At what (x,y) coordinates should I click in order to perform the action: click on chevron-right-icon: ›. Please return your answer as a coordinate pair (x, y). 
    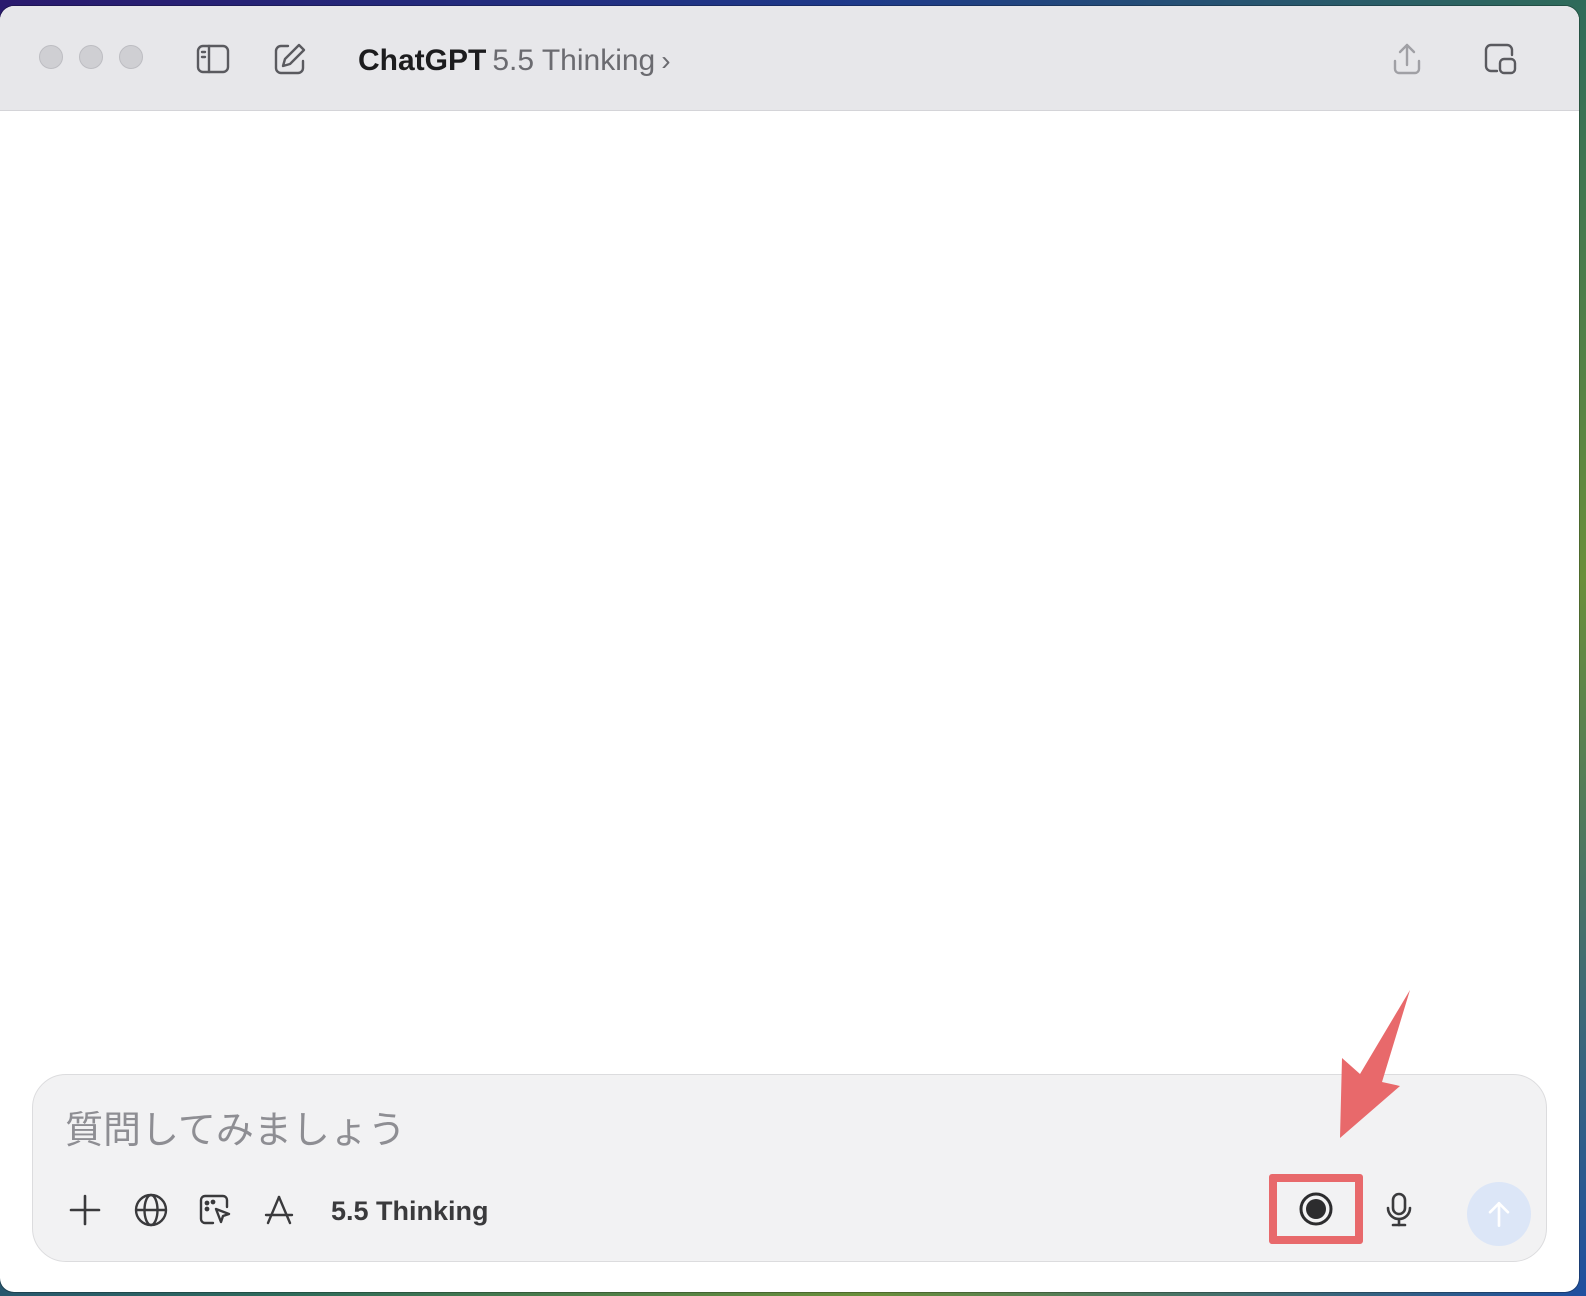
    Looking at the image, I should click on (666, 60).